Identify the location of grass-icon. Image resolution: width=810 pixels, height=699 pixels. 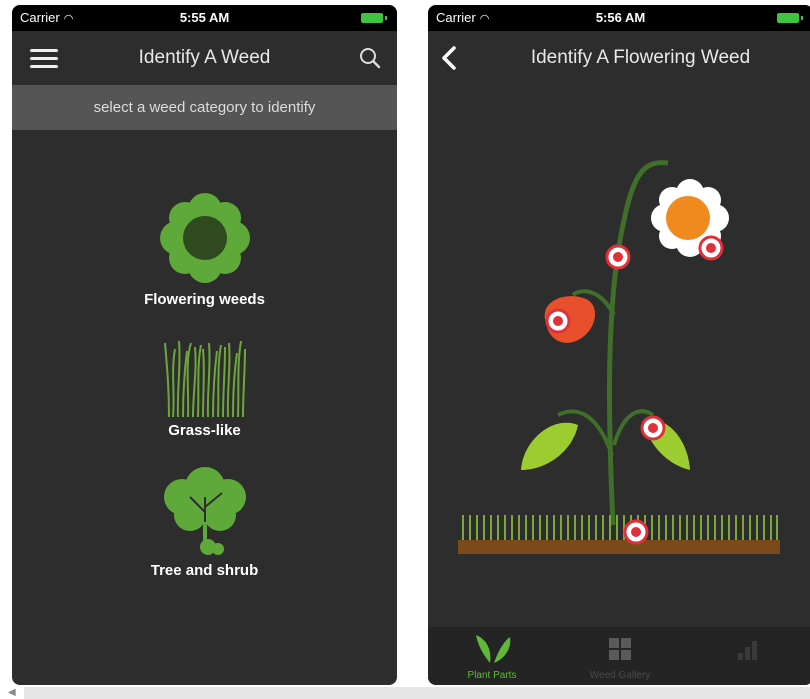
(204, 379).